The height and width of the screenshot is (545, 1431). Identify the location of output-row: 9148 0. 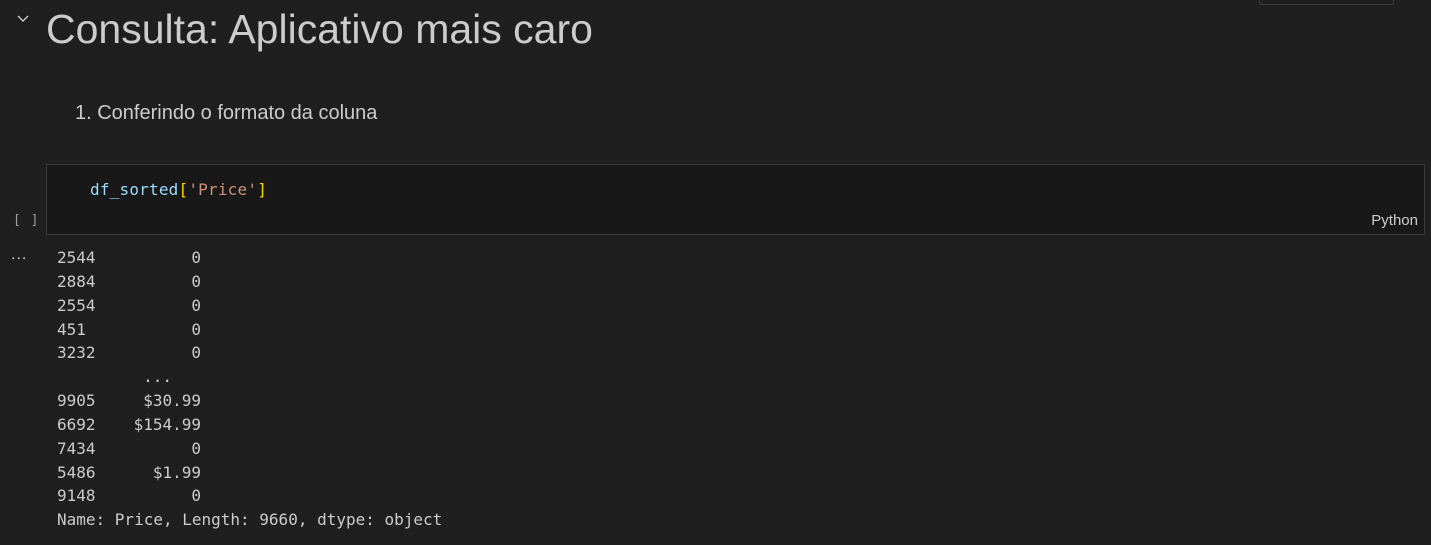
(249, 496).